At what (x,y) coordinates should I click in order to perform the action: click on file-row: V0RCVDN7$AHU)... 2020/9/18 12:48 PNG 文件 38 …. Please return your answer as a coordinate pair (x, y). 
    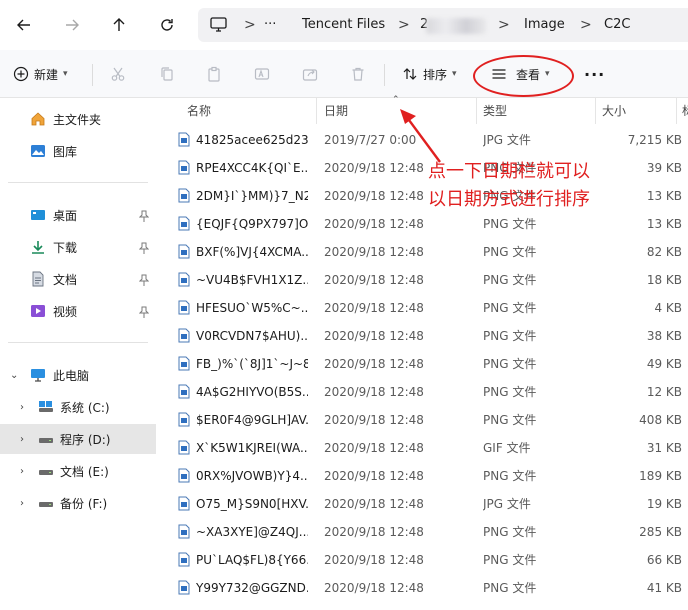
    Looking at the image, I should click on (422, 336).